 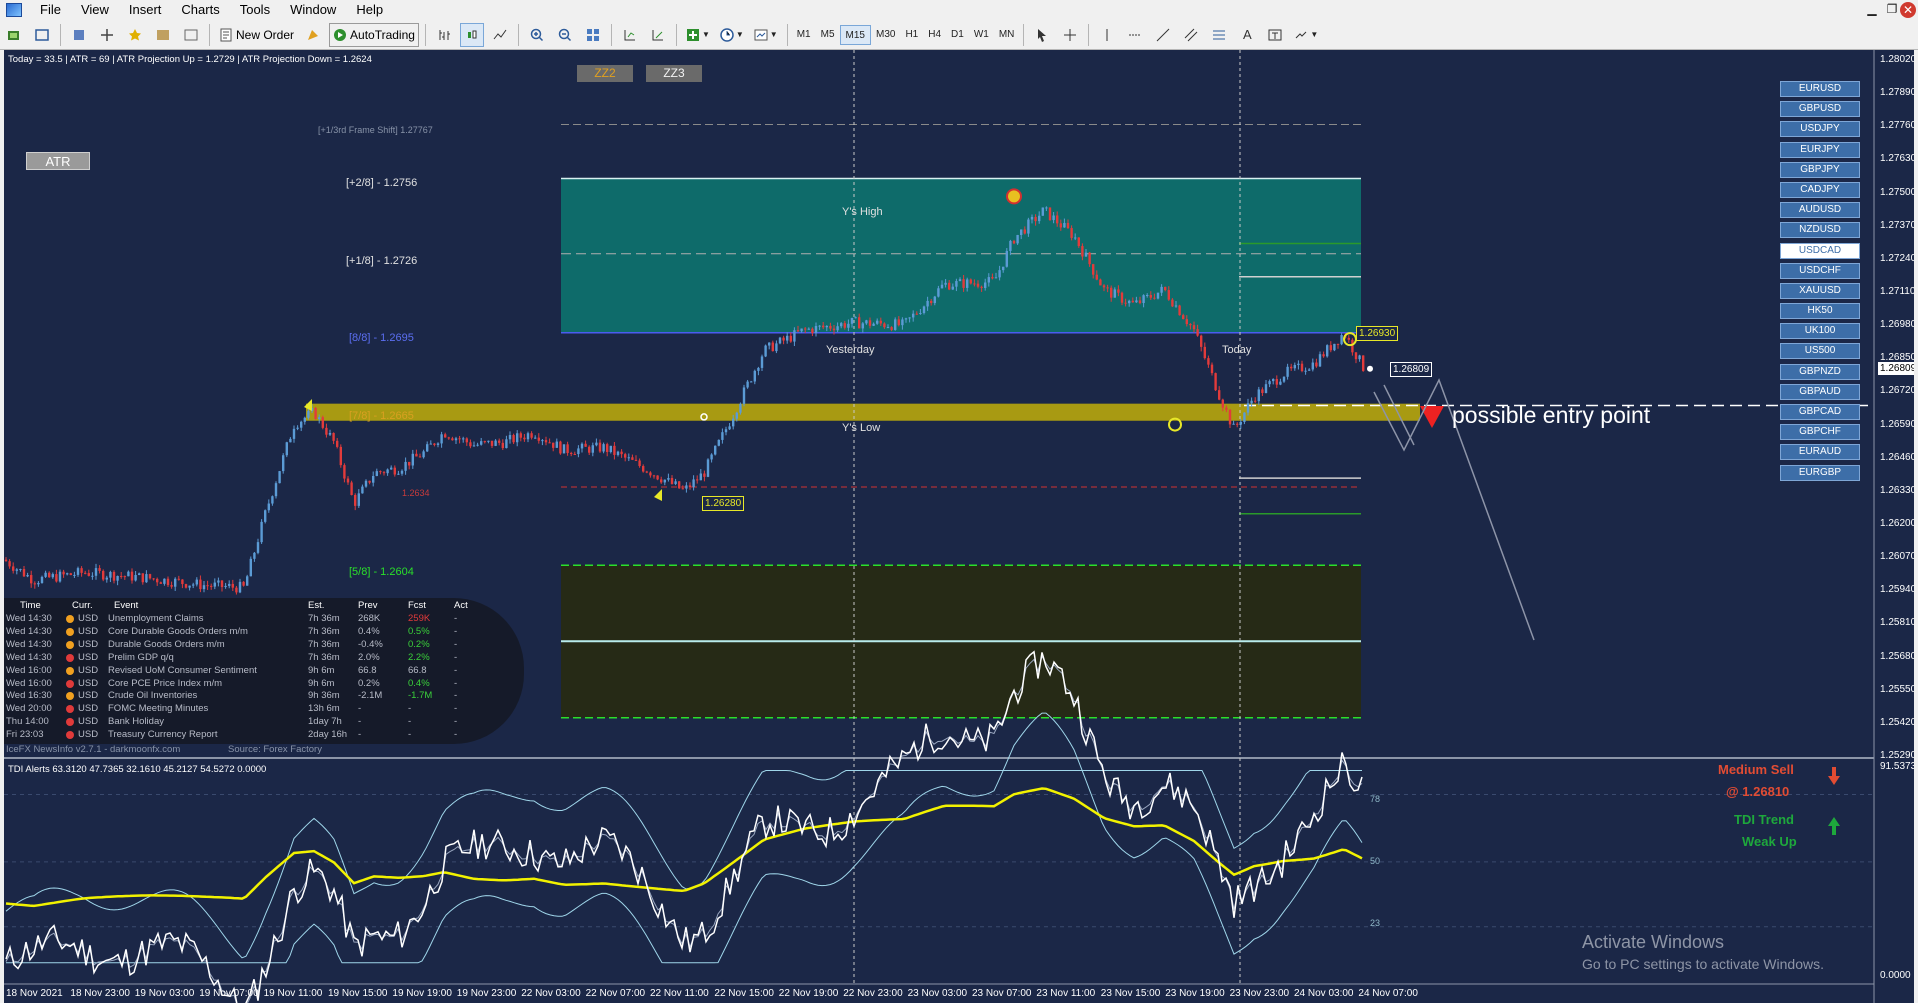 What do you see at coordinates (537, 35) in the screenshot?
I see `zoom-in-button` at bounding box center [537, 35].